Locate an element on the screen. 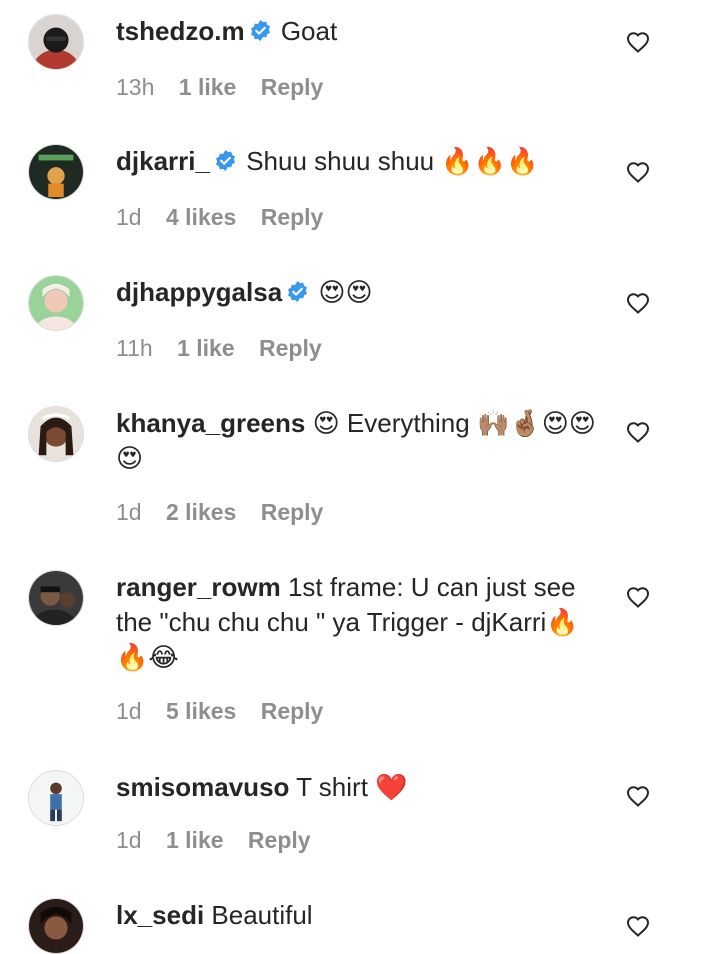 The image size is (720, 954). comment-username: djkarri_ is located at coordinates (163, 161).